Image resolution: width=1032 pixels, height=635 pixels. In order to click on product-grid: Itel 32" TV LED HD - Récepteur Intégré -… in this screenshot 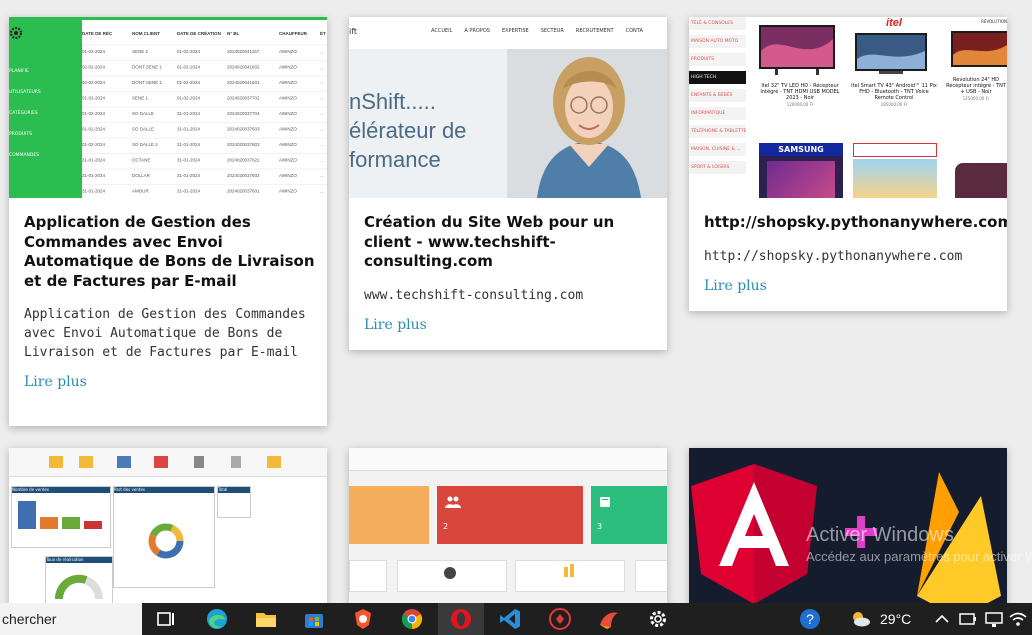, I will do `click(881, 107)`.